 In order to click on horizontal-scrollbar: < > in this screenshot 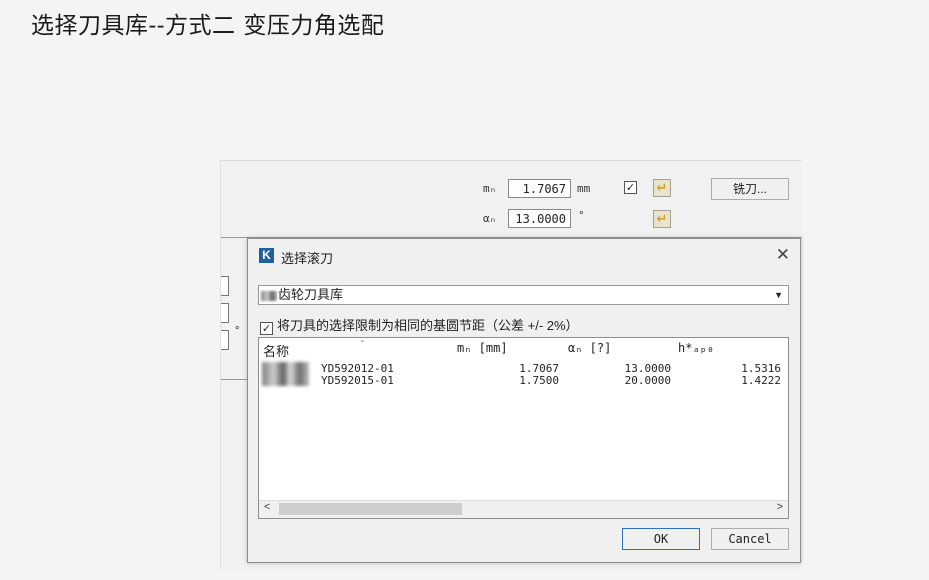, I will do `click(523, 509)`.